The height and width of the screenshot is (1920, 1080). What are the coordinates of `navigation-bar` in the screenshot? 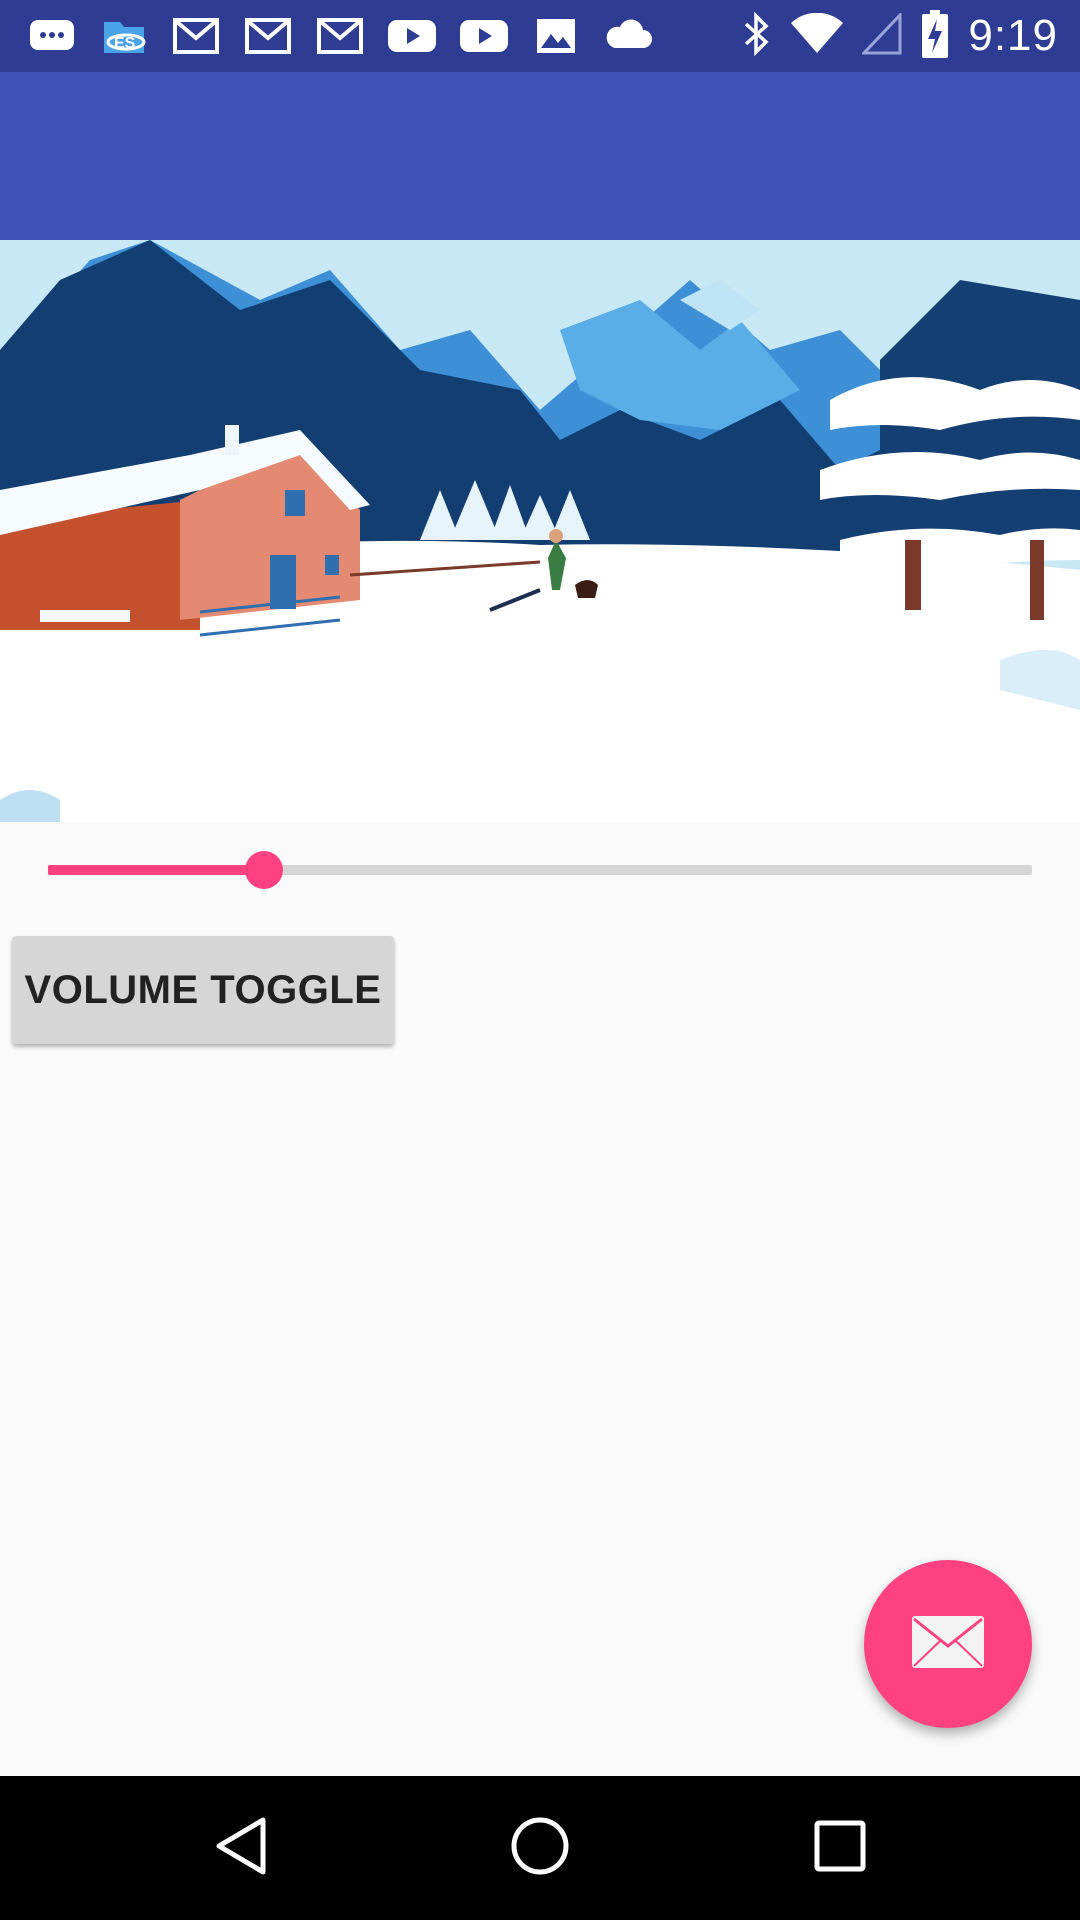 It's located at (540, 1848).